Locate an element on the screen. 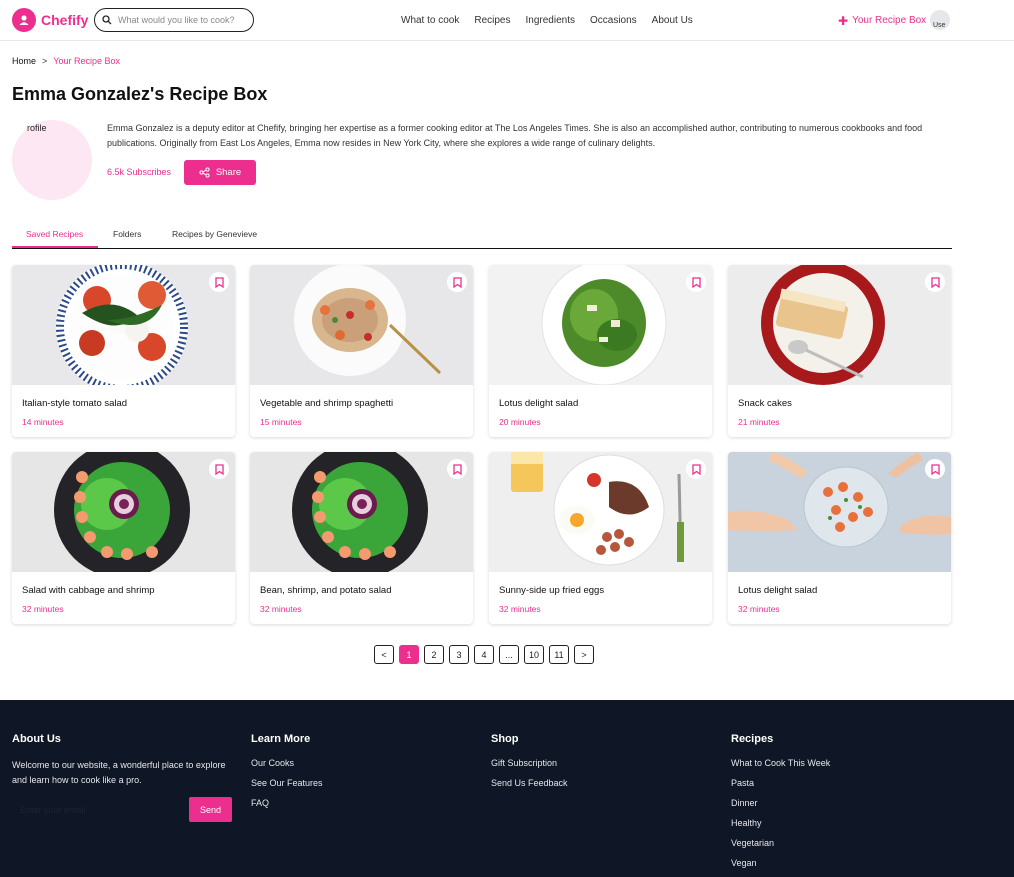  page-title: Emma Gonzalez's Recipe Box is located at coordinates (140, 94).